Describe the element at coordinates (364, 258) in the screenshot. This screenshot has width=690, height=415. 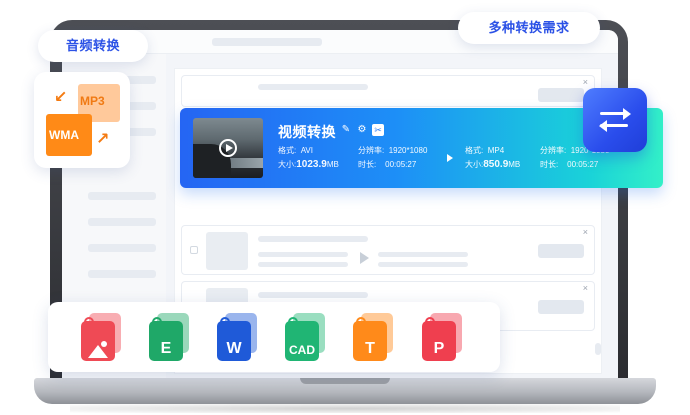
I see `play-arrow-icon` at that location.